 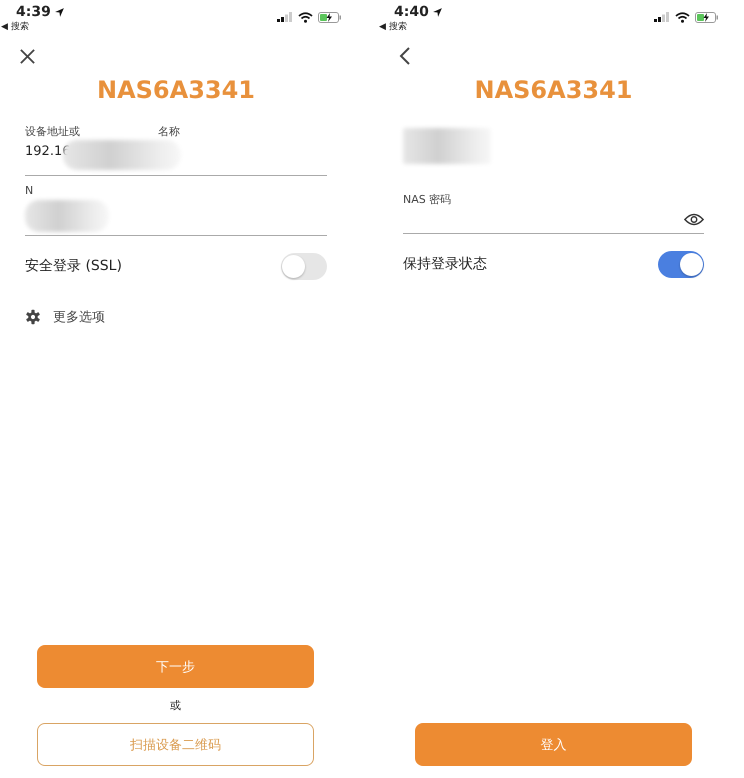 I want to click on toggle-label: 安全登录 (SSL), so click(x=73, y=266).